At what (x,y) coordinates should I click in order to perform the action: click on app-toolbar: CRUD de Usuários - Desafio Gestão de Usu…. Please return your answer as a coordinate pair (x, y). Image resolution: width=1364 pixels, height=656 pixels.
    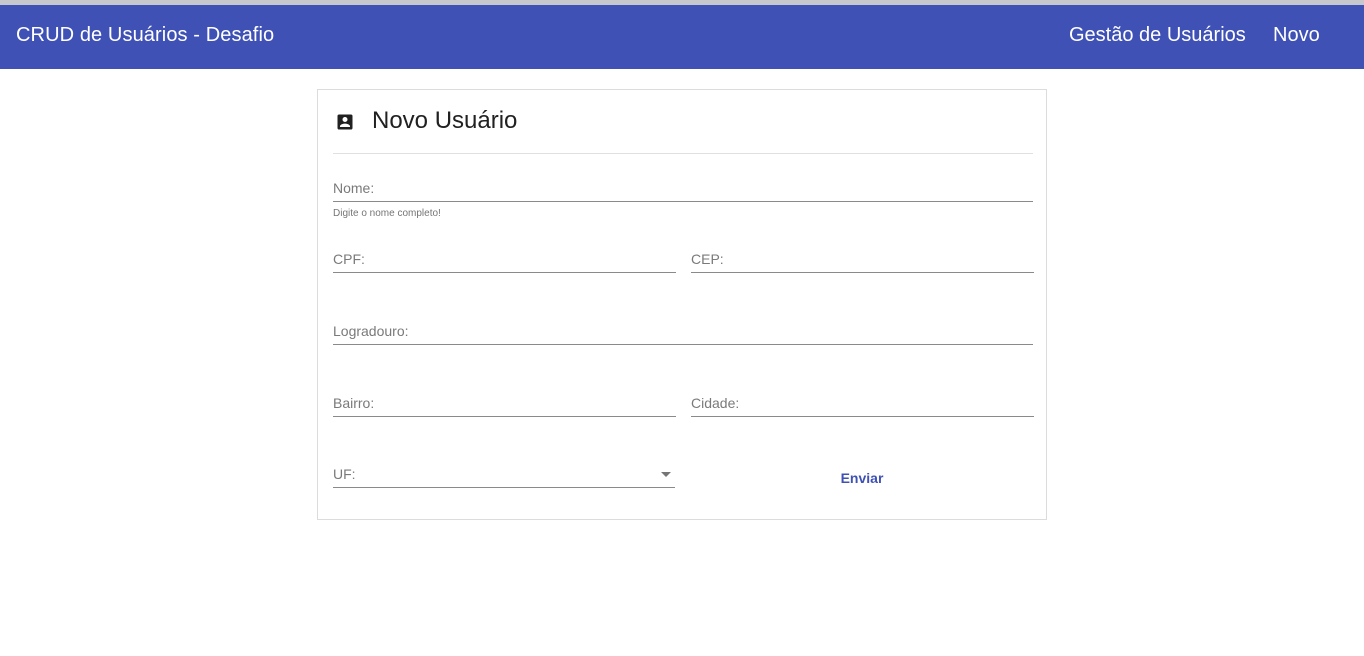
    Looking at the image, I should click on (682, 37).